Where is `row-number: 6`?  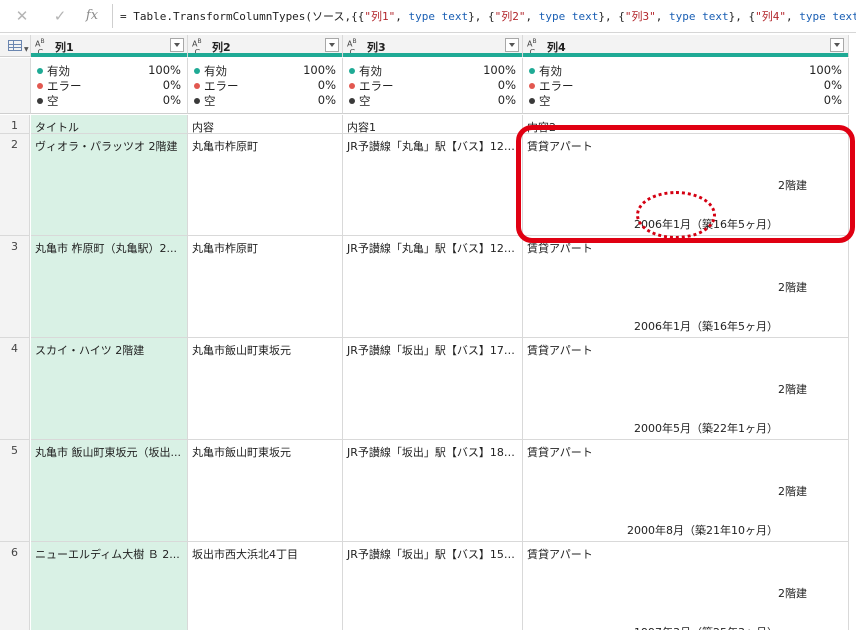
row-number: 6 is located at coordinates (15, 586).